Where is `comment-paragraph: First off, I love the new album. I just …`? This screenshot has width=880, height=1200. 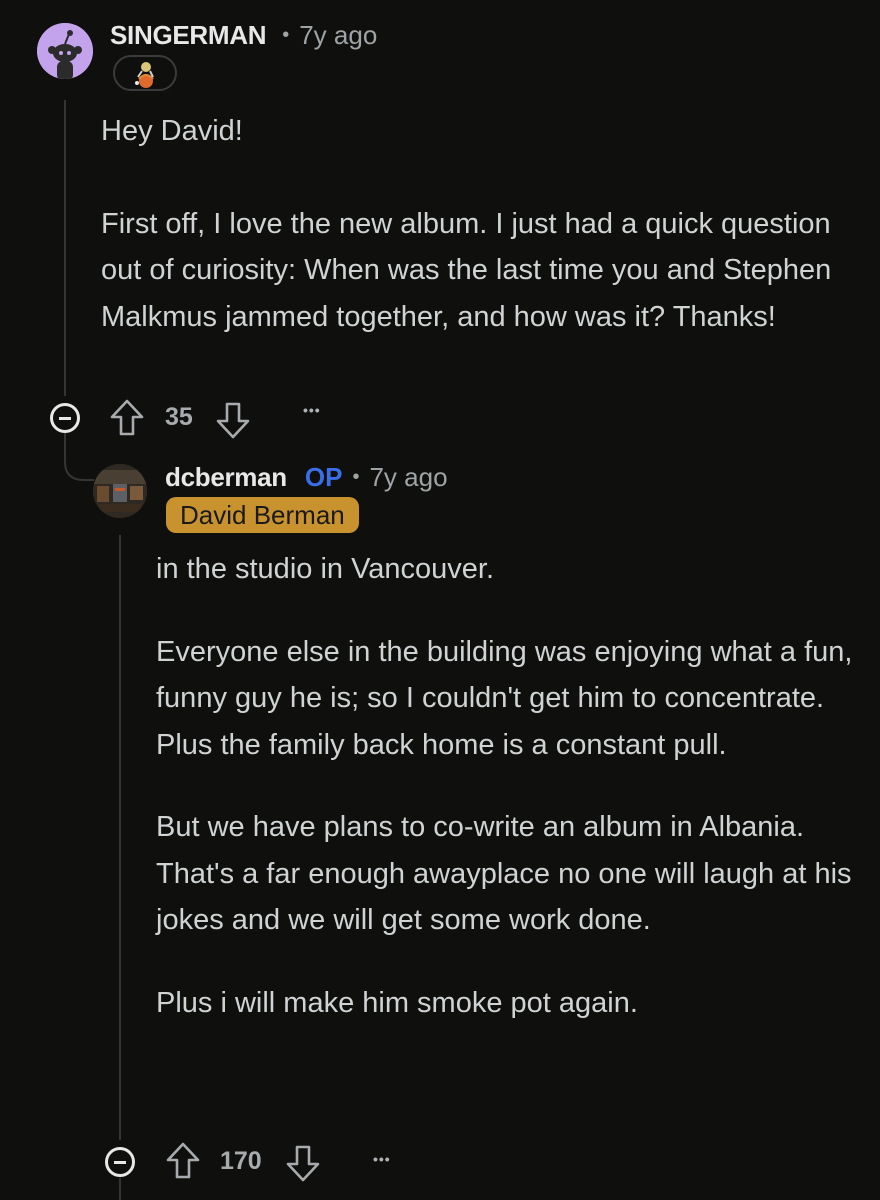 comment-paragraph: First off, I love the new album. I just … is located at coordinates (466, 270).